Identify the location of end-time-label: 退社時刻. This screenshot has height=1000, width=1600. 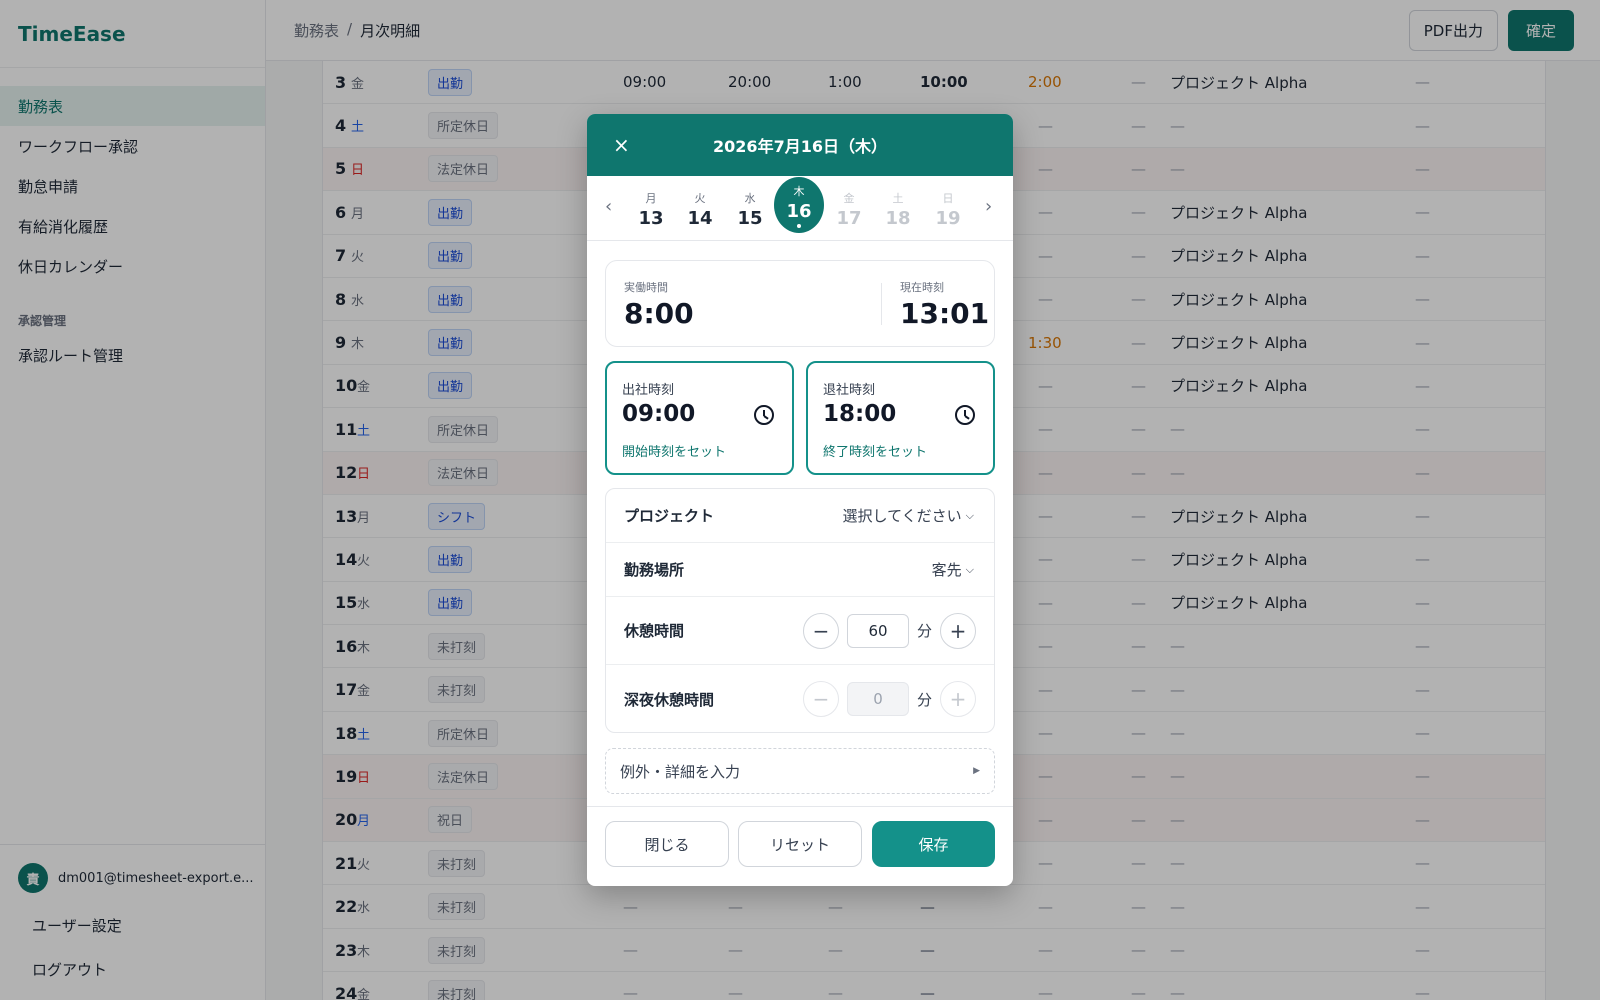
(849, 390).